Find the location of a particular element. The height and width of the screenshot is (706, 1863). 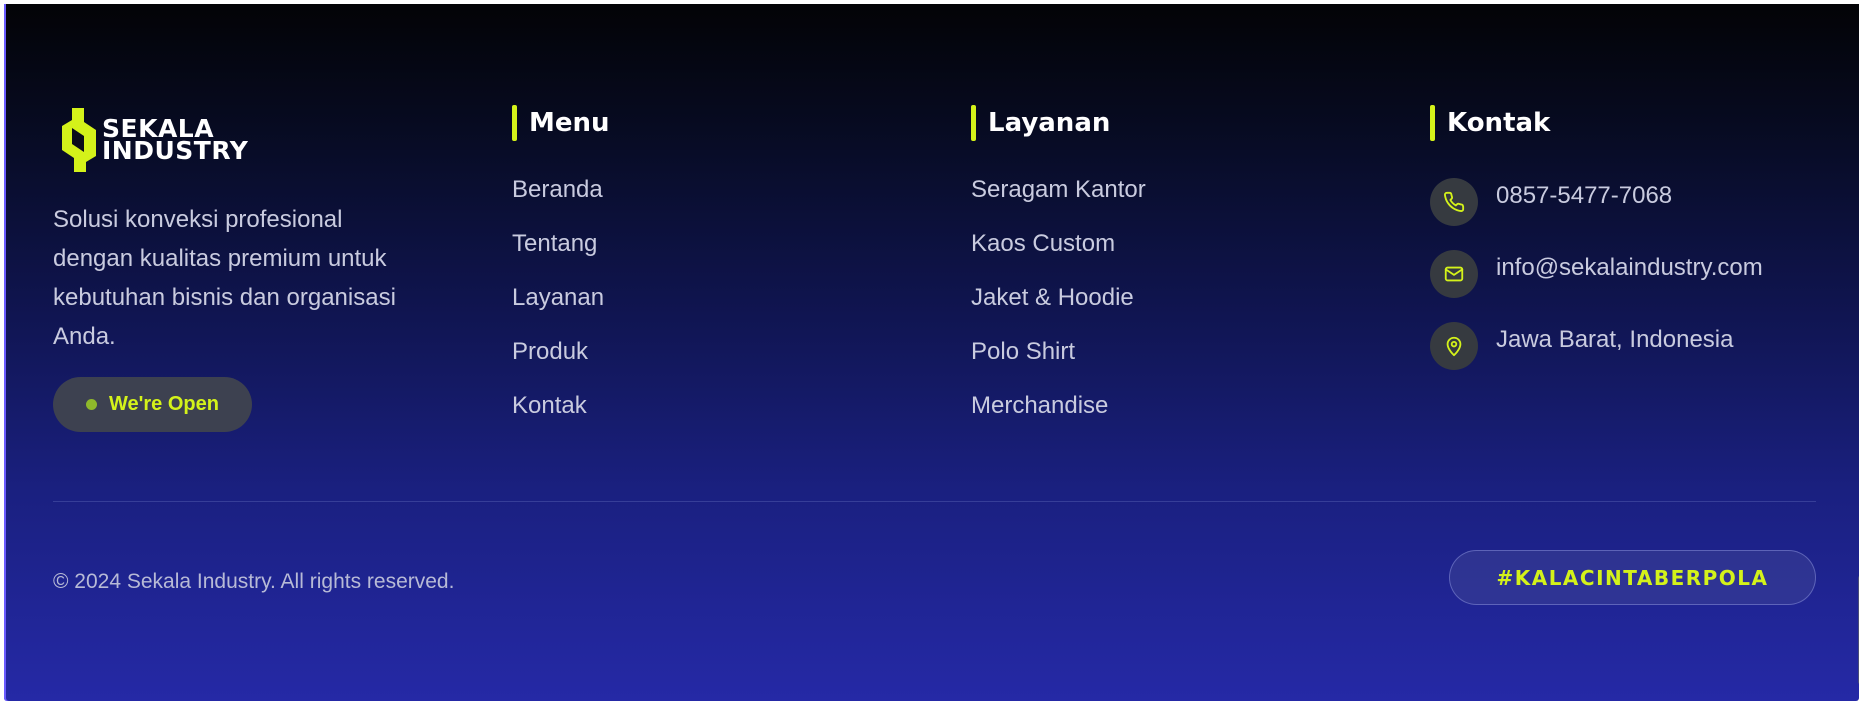

contact-column: Kontak is located at coordinates (1490, 123).